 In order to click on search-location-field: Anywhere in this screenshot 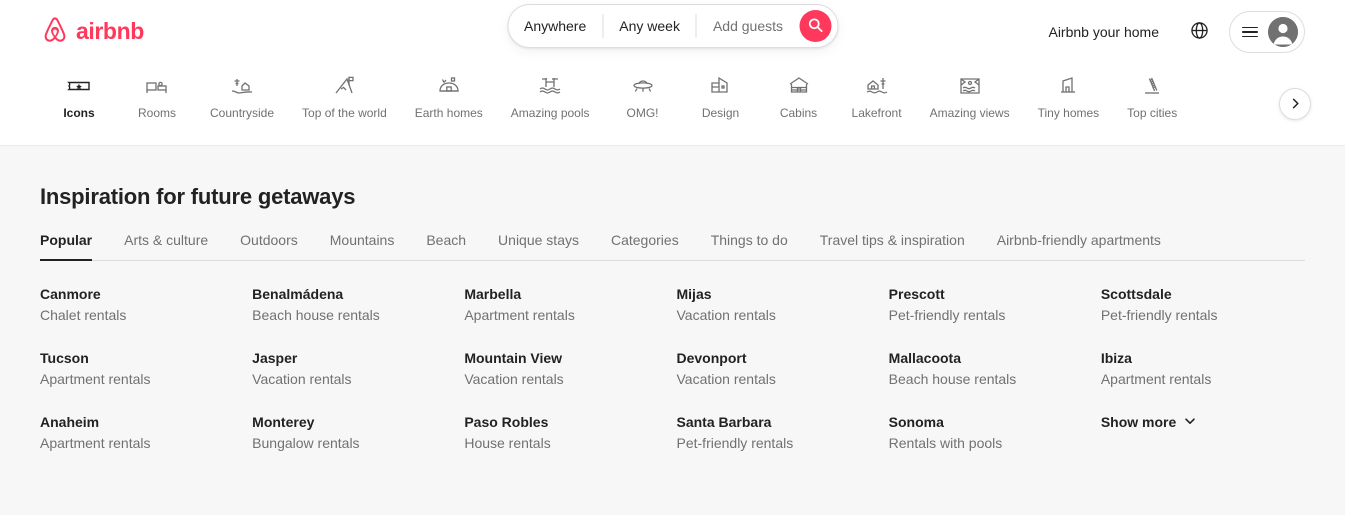, I will do `click(555, 26)`.